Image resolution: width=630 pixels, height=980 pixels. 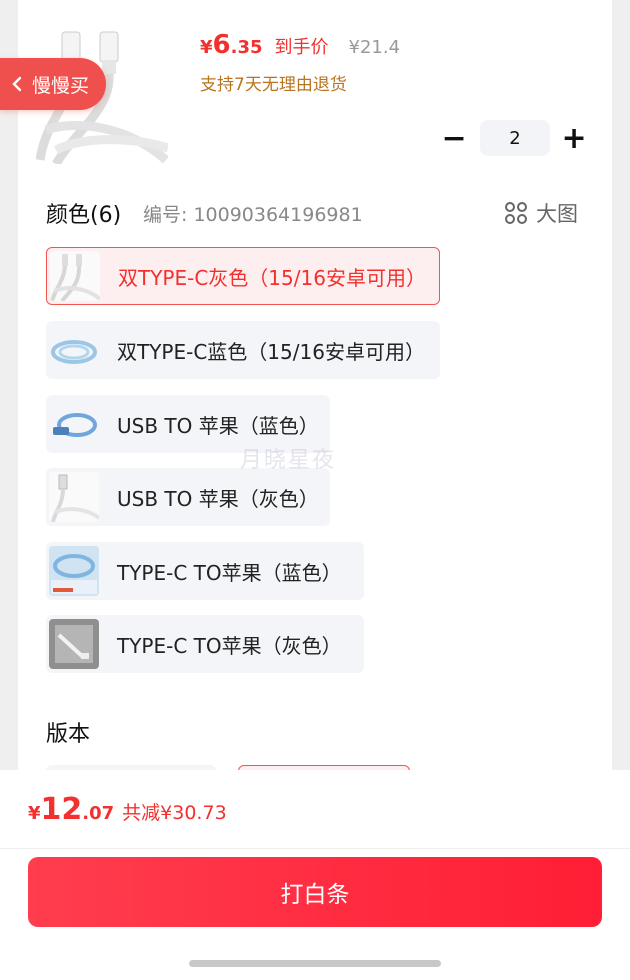 I want to click on final-price: ¥6.35, so click(x=231, y=45).